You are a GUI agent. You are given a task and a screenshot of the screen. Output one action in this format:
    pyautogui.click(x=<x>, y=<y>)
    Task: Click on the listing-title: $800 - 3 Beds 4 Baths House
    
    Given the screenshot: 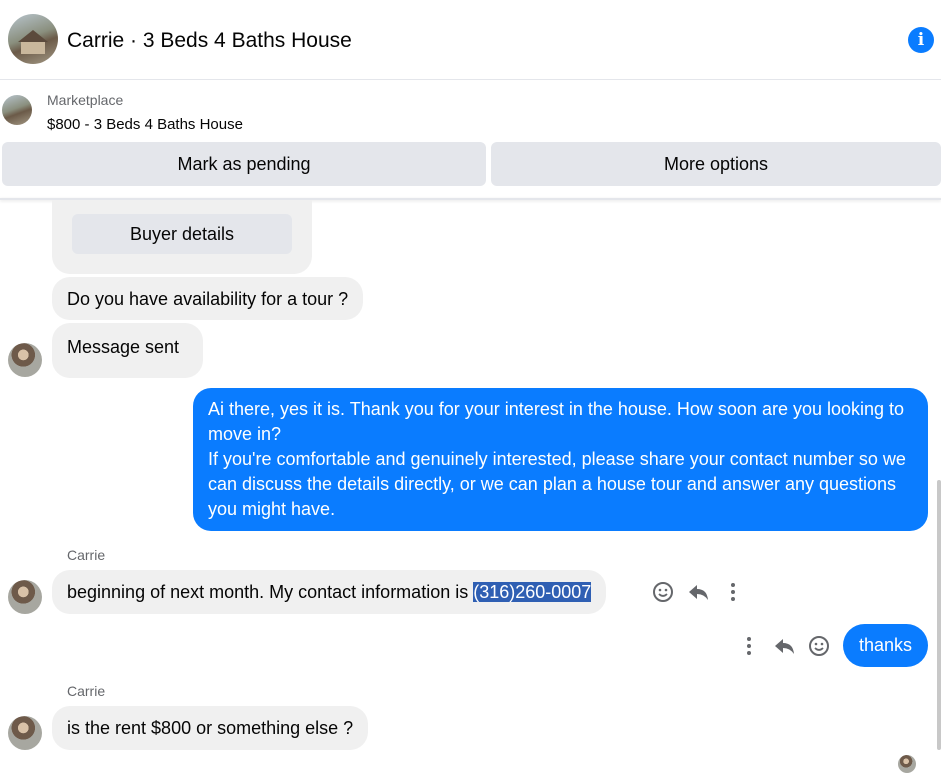 What is the action you would take?
    pyautogui.click(x=145, y=124)
    